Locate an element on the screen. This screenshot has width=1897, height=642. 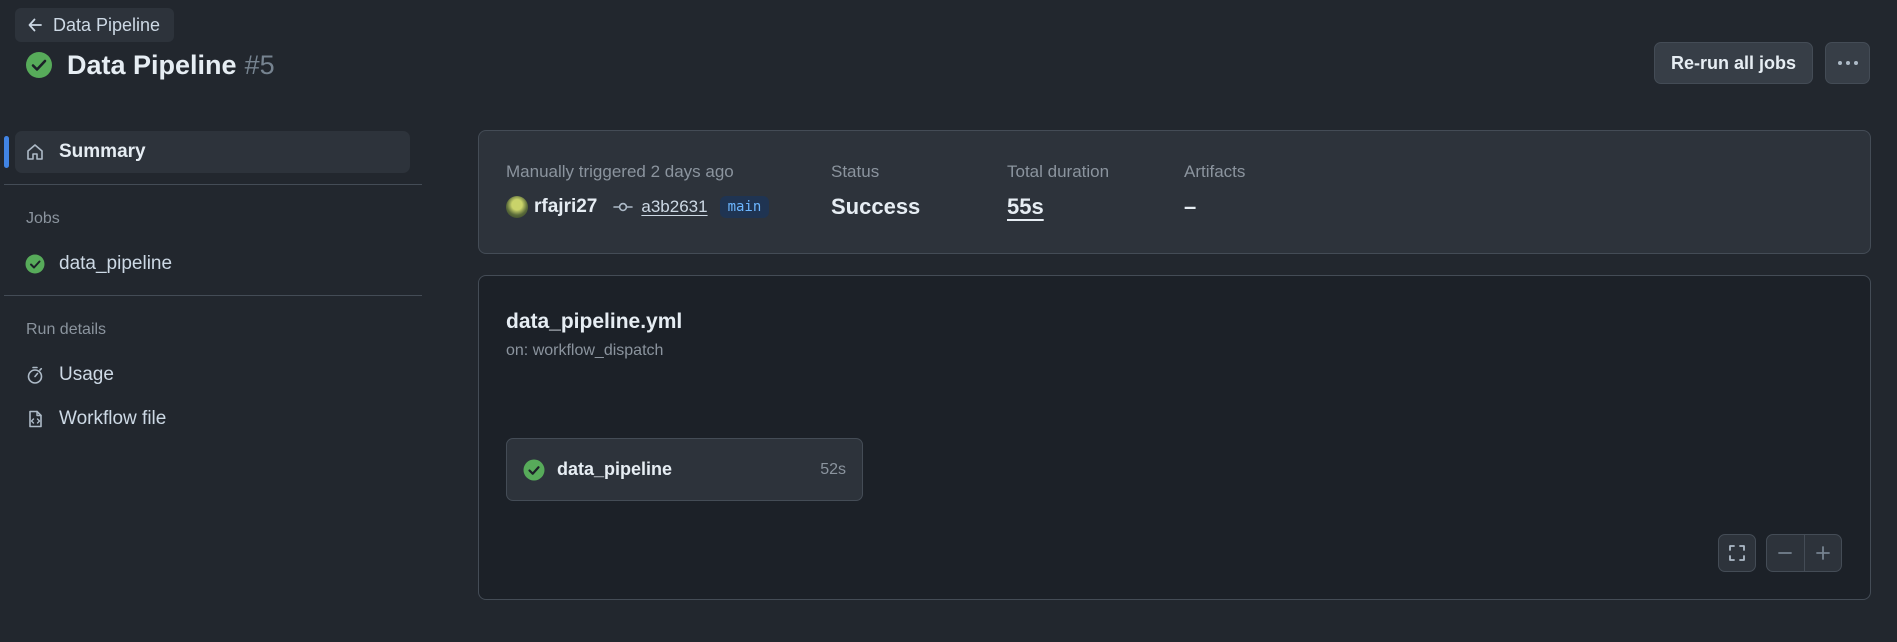
page-title: Data Pipeline #5 is located at coordinates (171, 65).